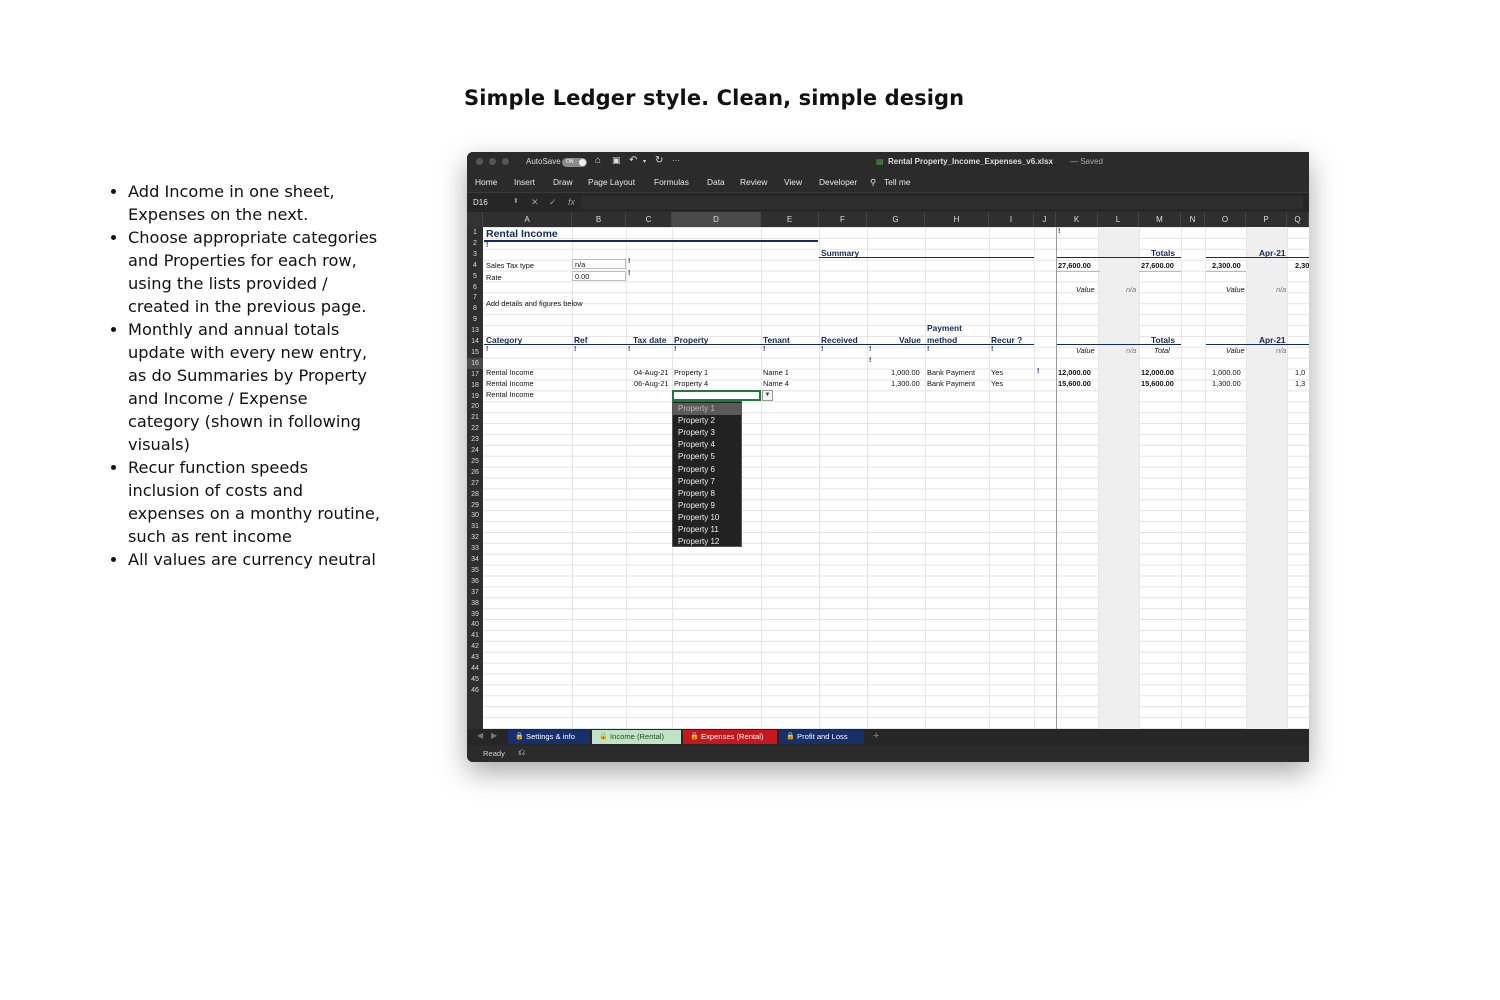 The height and width of the screenshot is (1000, 1500). I want to click on property-cell: Property 4, so click(691, 383).